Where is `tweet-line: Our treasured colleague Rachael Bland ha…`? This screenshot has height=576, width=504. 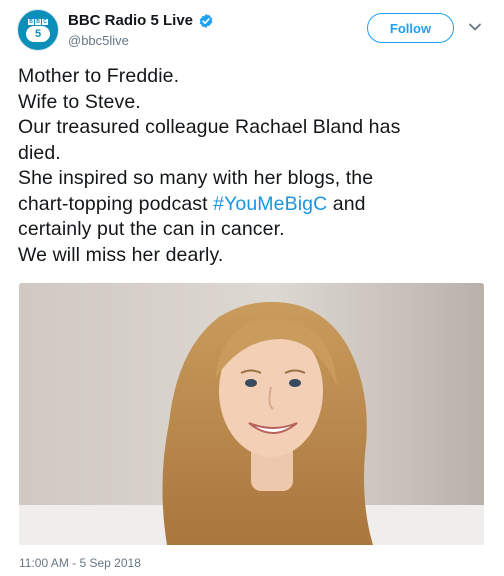 tweet-line: Our treasured colleague Rachael Bland ha… is located at coordinates (209, 127).